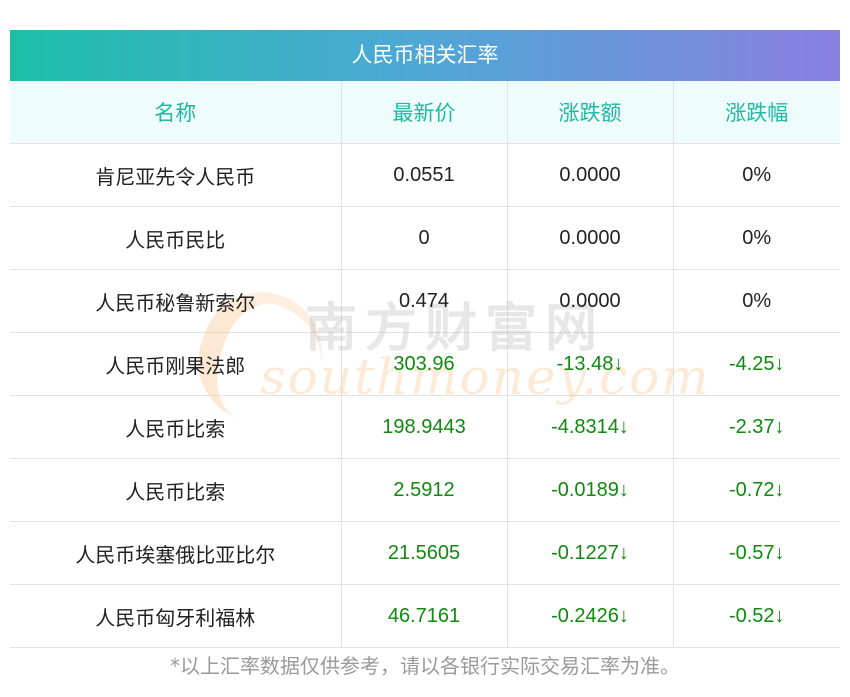 This screenshot has width=850, height=697. Describe the element at coordinates (176, 175) in the screenshot. I see `currency-name: 肯尼亚先令人民币` at that location.